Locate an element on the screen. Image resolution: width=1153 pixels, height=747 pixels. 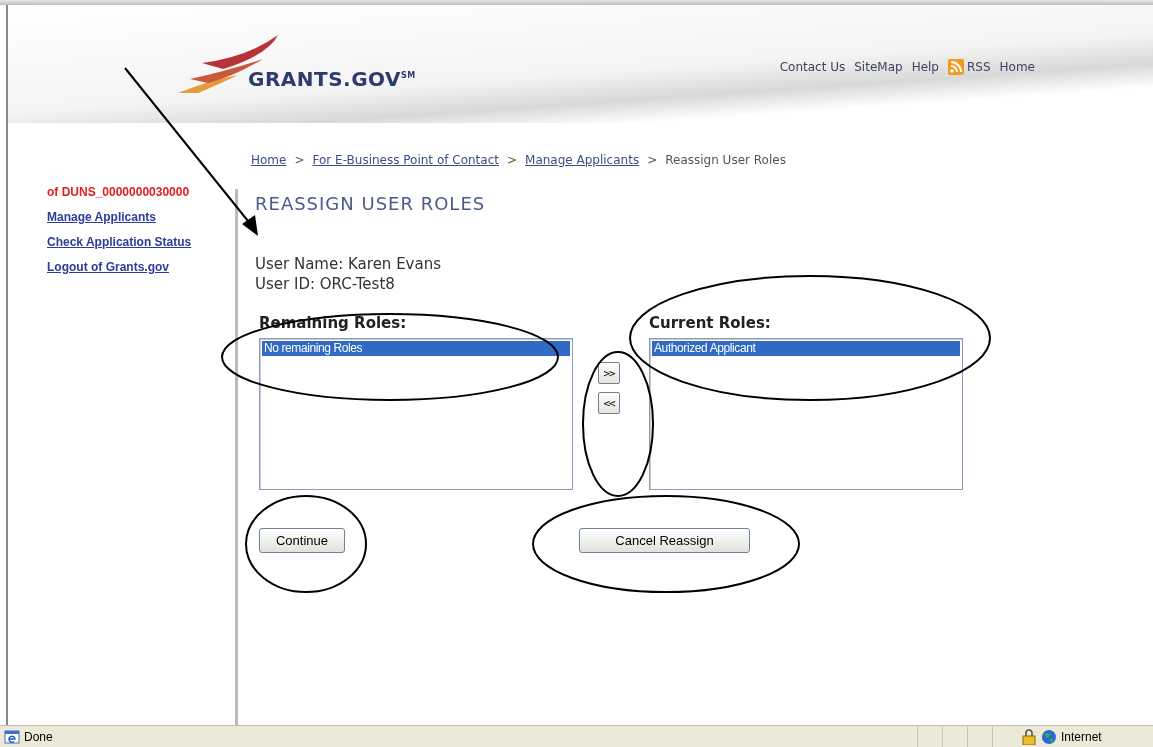
logo-text: GRANTS.GOV$^{SM}$ is located at coordinates (332, 79).